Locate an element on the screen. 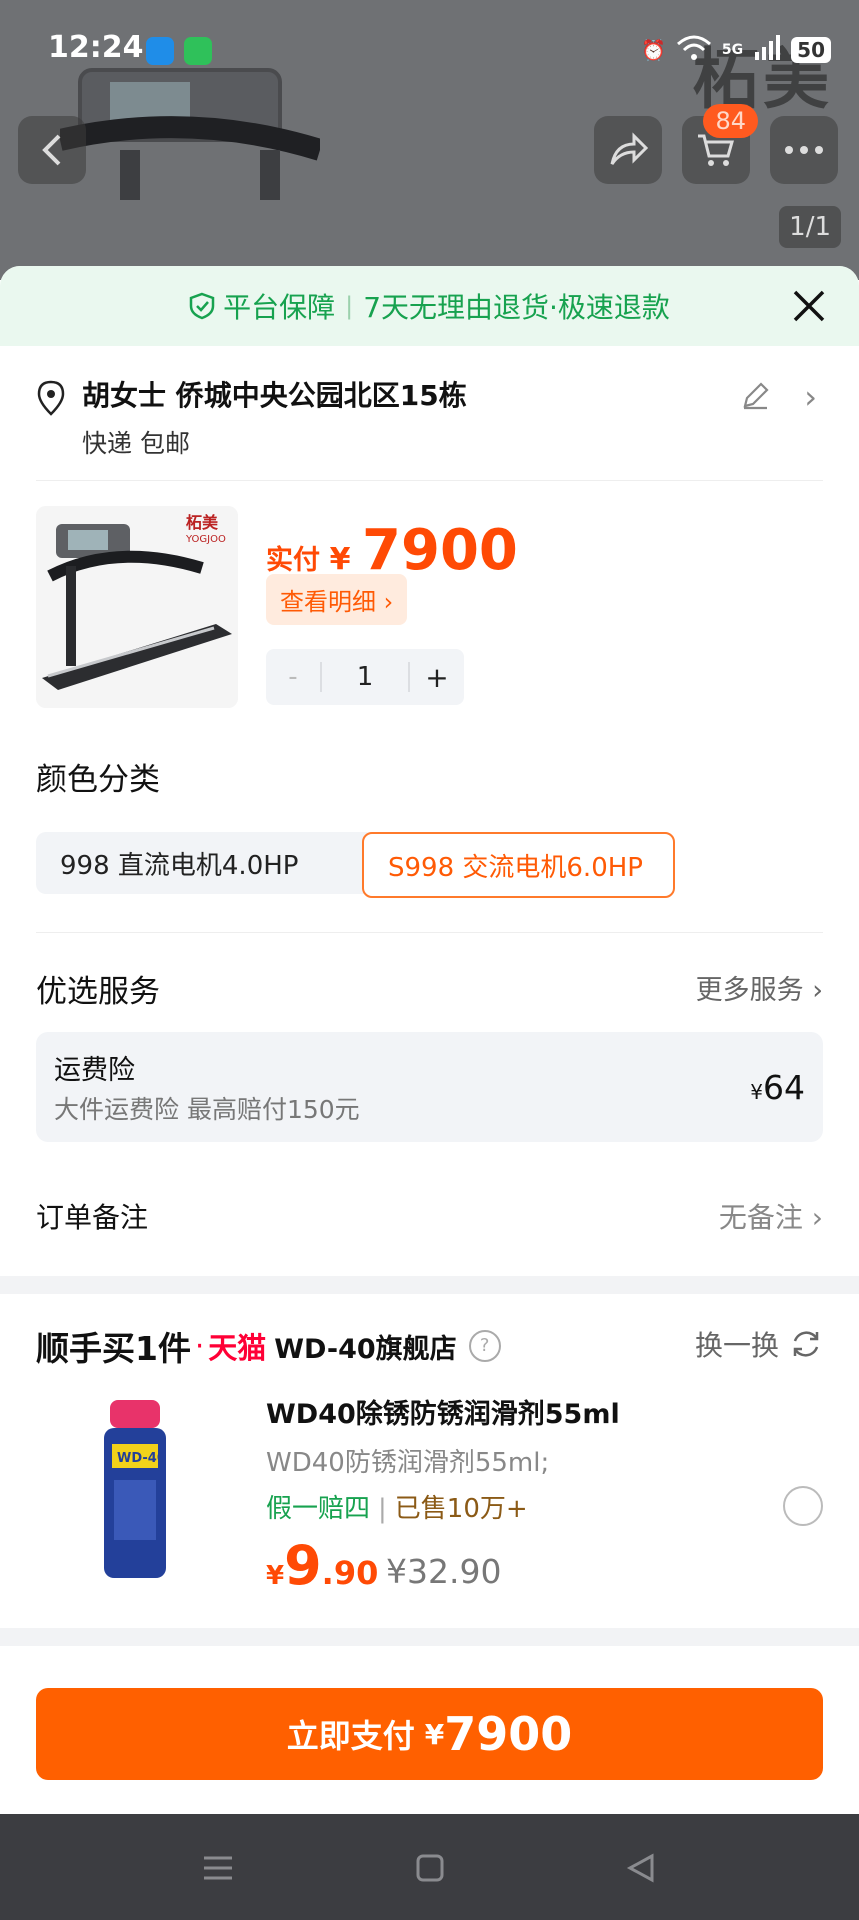 This screenshot has width=859, height=1920. services-section-title: 优选服务 is located at coordinates (98, 992).